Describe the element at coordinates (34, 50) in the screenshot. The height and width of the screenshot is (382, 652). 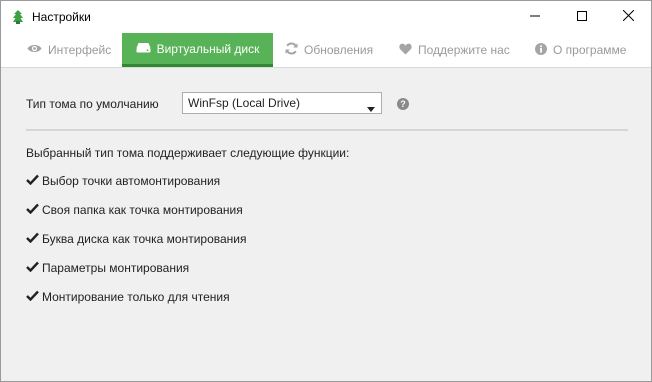
I see `eye-icon` at that location.